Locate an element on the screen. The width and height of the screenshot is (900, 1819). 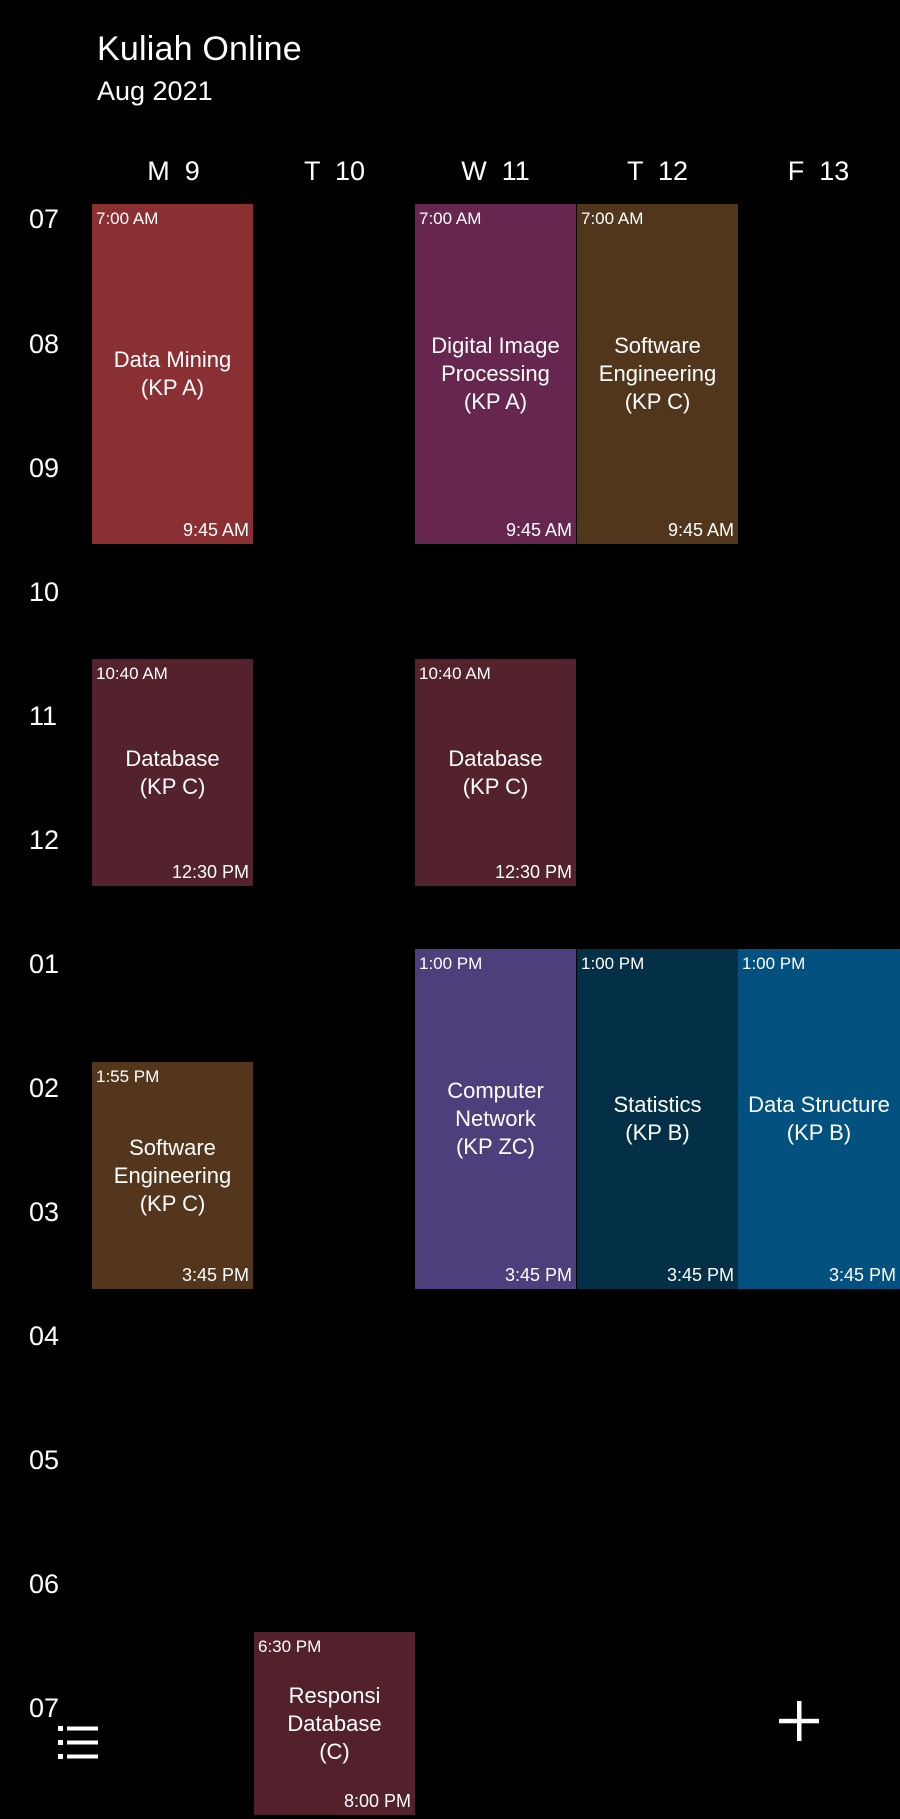
list-icon is located at coordinates (78, 1742).